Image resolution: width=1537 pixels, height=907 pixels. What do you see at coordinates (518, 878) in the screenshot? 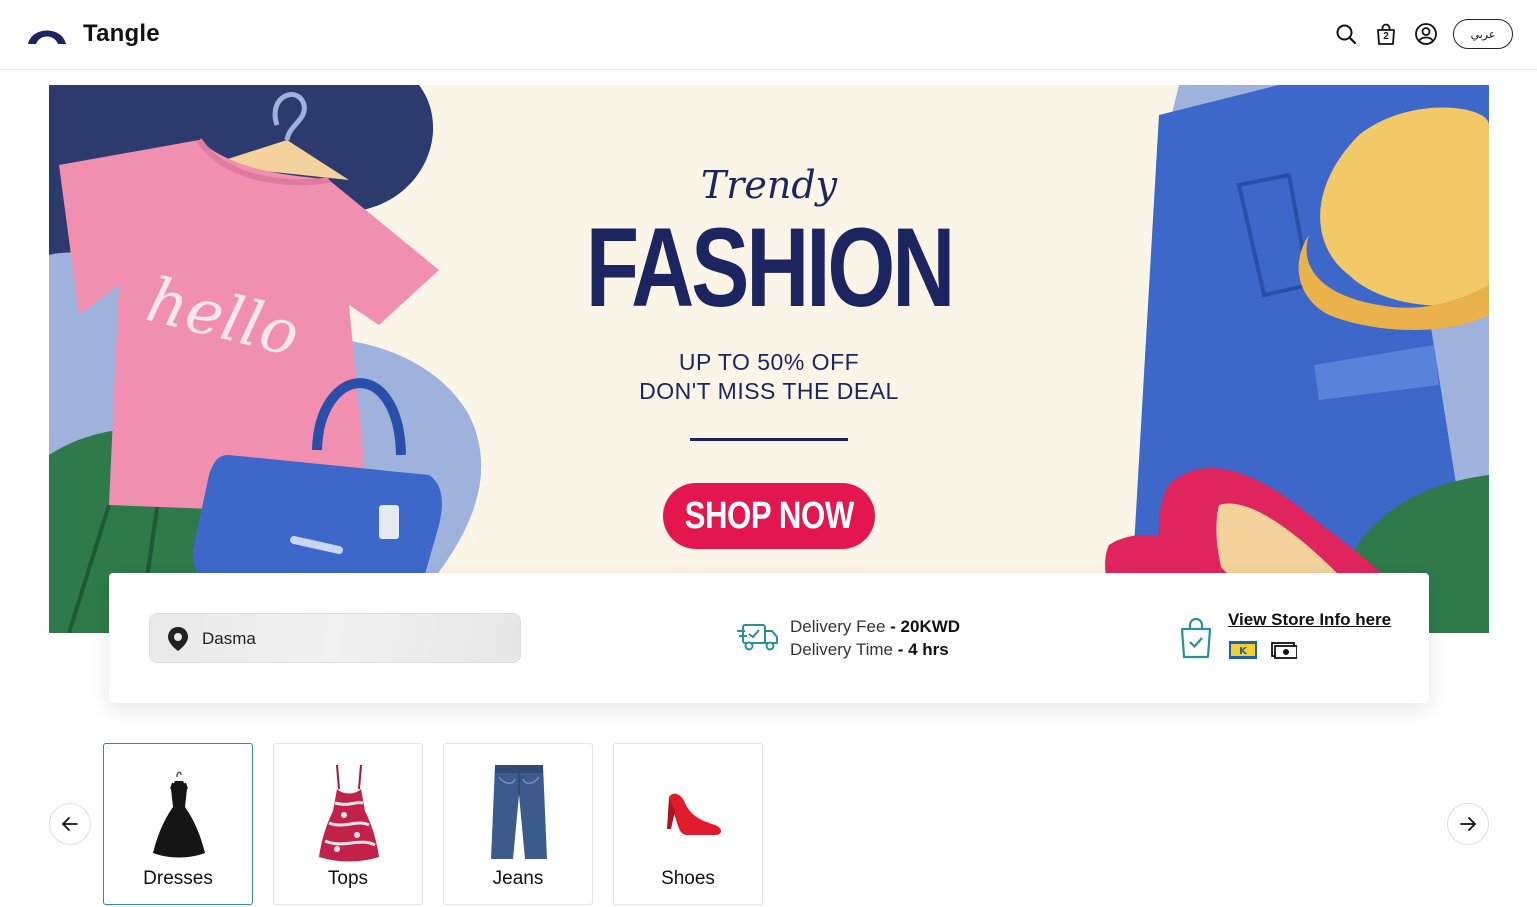
I see `category-label: Jeans` at bounding box center [518, 878].